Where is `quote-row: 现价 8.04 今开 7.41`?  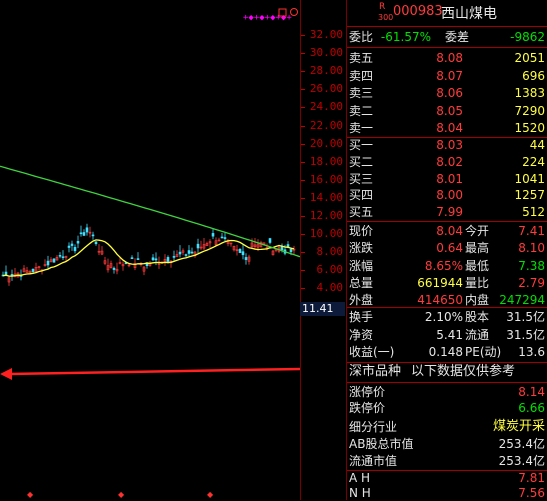
quote-row: 现价 8.04 今开 7.41 is located at coordinates (447, 231).